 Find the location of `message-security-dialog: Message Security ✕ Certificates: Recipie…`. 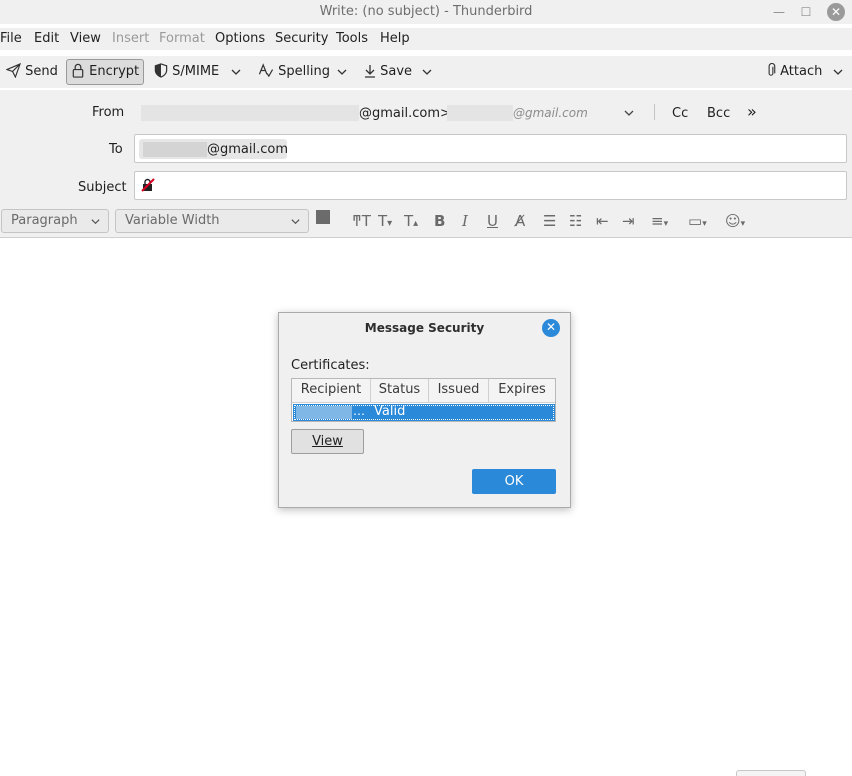

message-security-dialog: Message Security ✕ Certificates: Recipie… is located at coordinates (424, 410).